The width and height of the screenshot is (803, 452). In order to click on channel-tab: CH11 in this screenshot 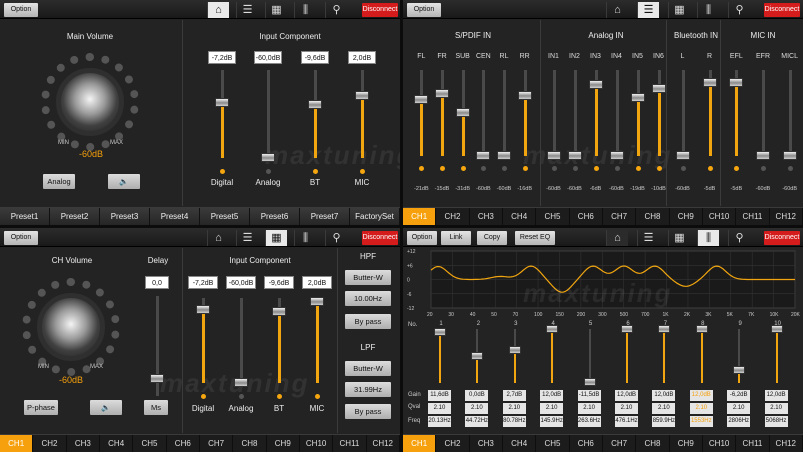, I will do `click(350, 443)`.